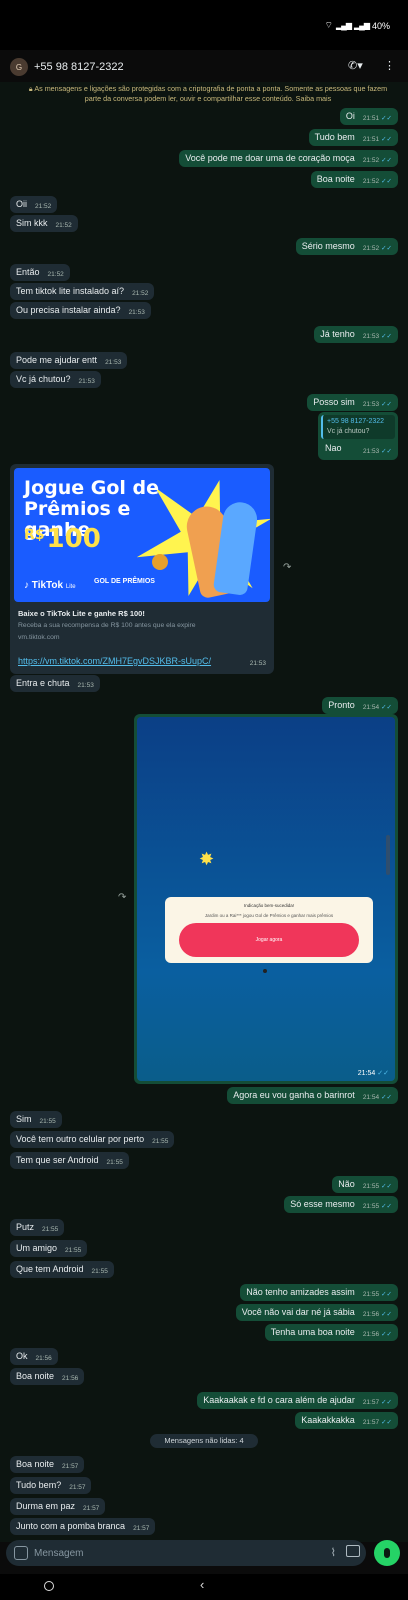  Describe the element at coordinates (19, 67) in the screenshot. I see `avatar: G` at that location.